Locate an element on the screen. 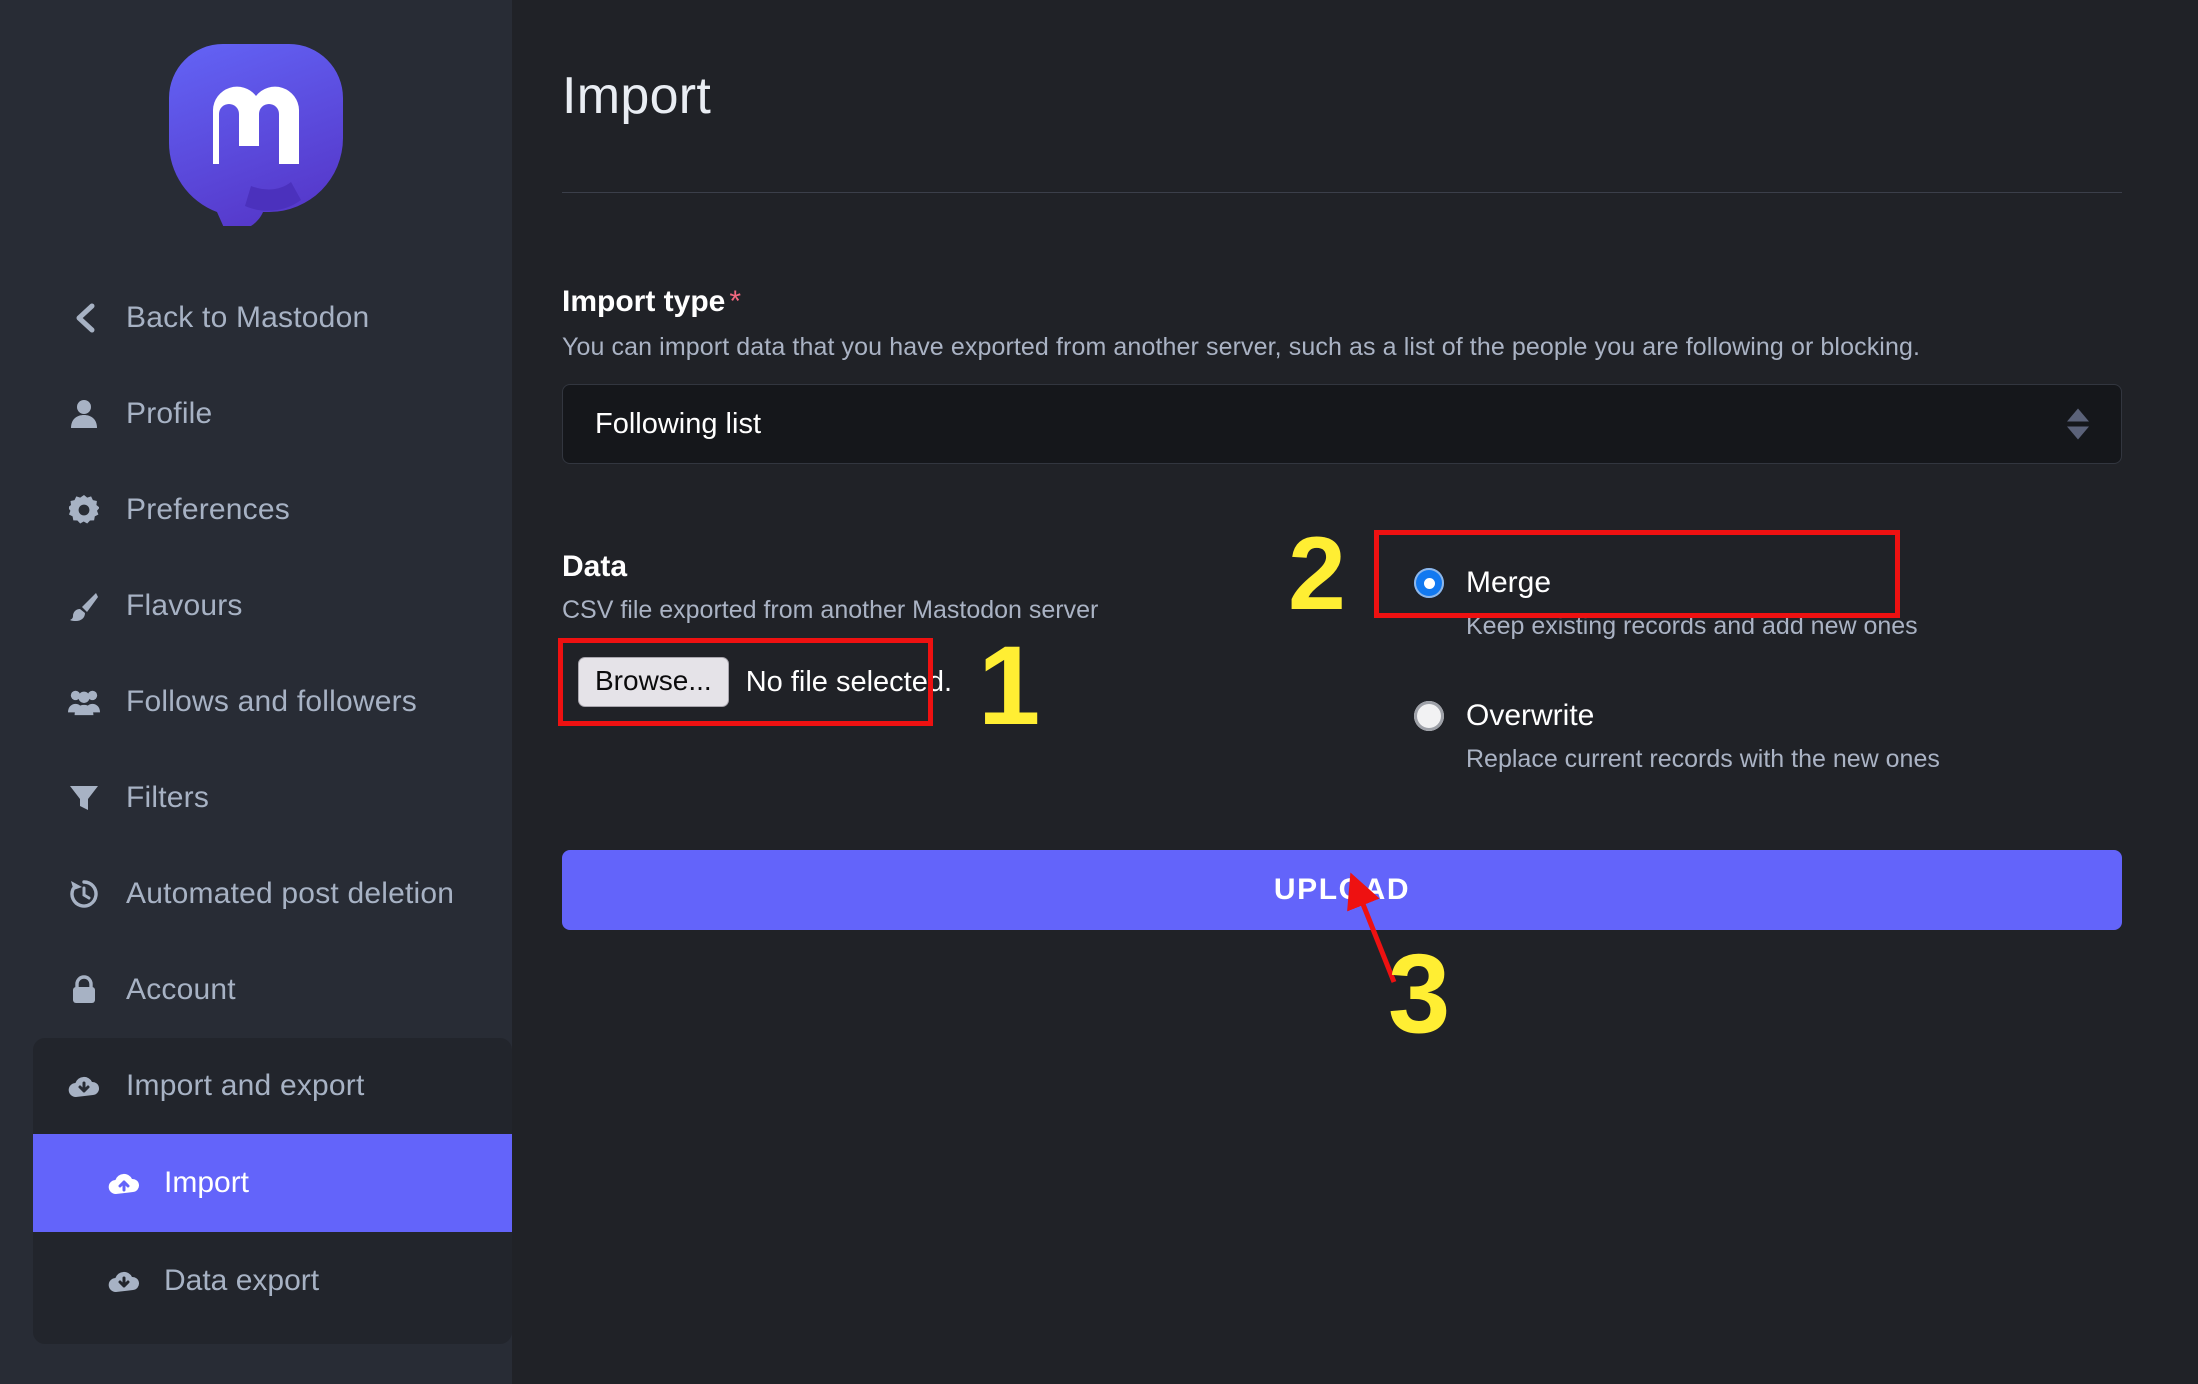 The image size is (2198, 1384). sidebar-item-automated-post-deletion: Automated post deletion is located at coordinates (256, 894).